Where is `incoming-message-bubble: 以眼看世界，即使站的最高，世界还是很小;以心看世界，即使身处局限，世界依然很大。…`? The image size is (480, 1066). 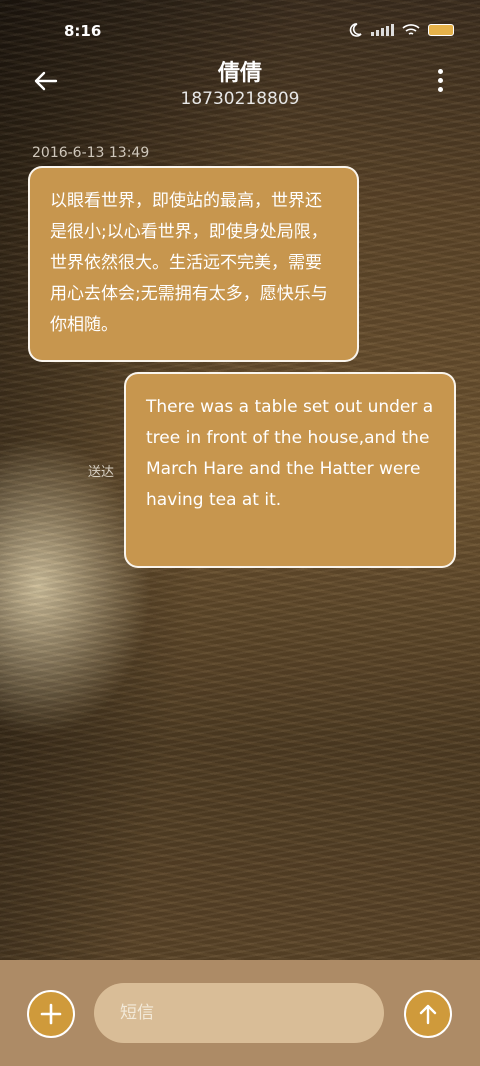
incoming-message-bubble: 以眼看世界，即使站的最高，世界还是很小;以心看世界，即使身处局限，世界依然很大。… is located at coordinates (193, 264).